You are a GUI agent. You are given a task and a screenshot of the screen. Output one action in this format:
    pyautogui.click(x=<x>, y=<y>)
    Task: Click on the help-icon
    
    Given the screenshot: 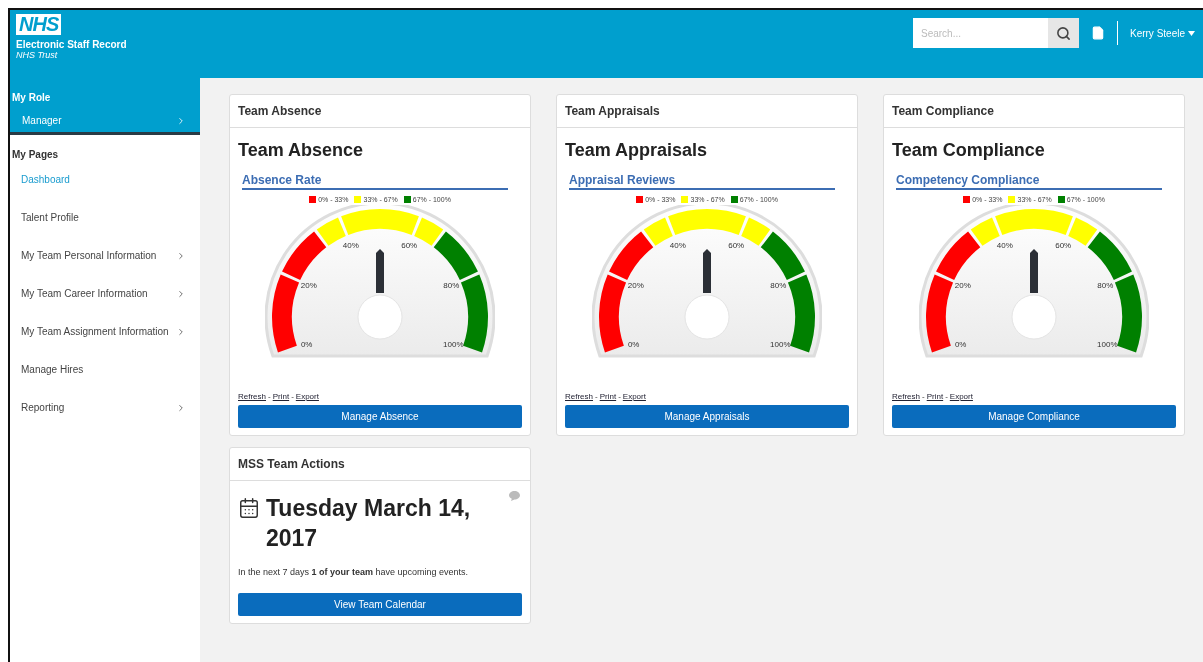 What is the action you would take?
    pyautogui.click(x=514, y=496)
    